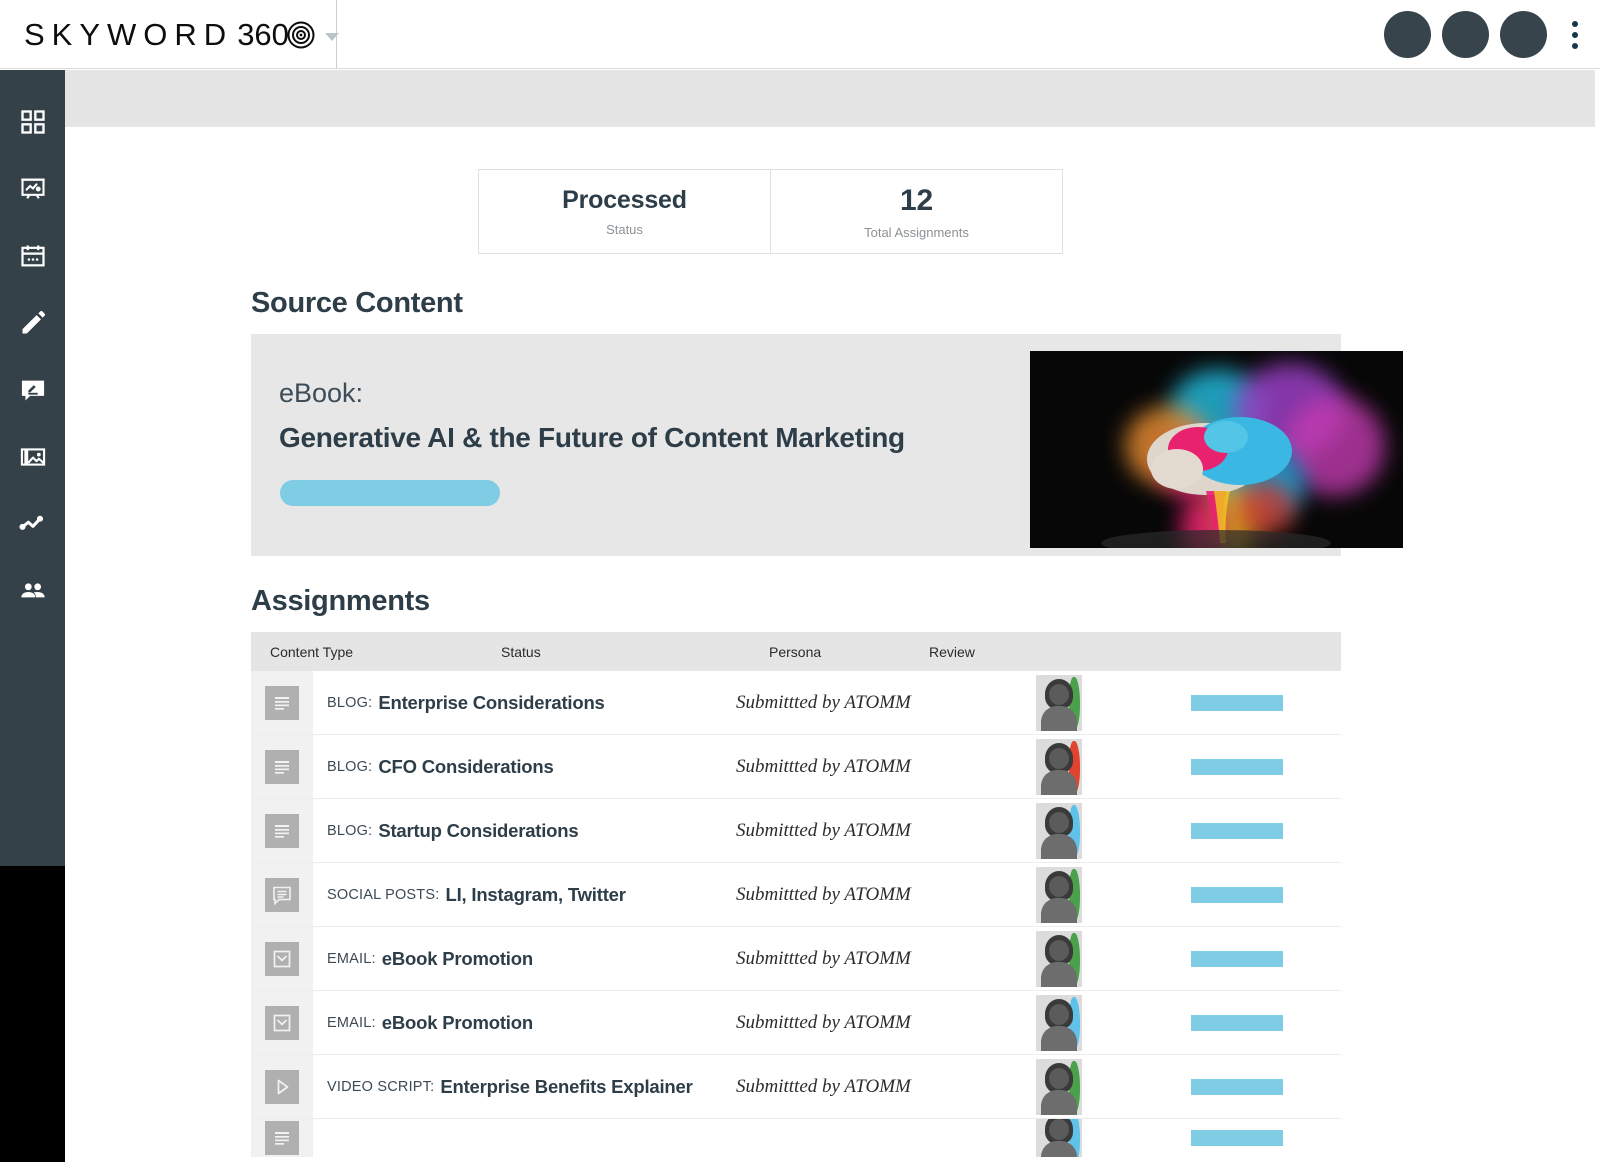  I want to click on row-title: LI, Instagram, Twitter, so click(535, 895).